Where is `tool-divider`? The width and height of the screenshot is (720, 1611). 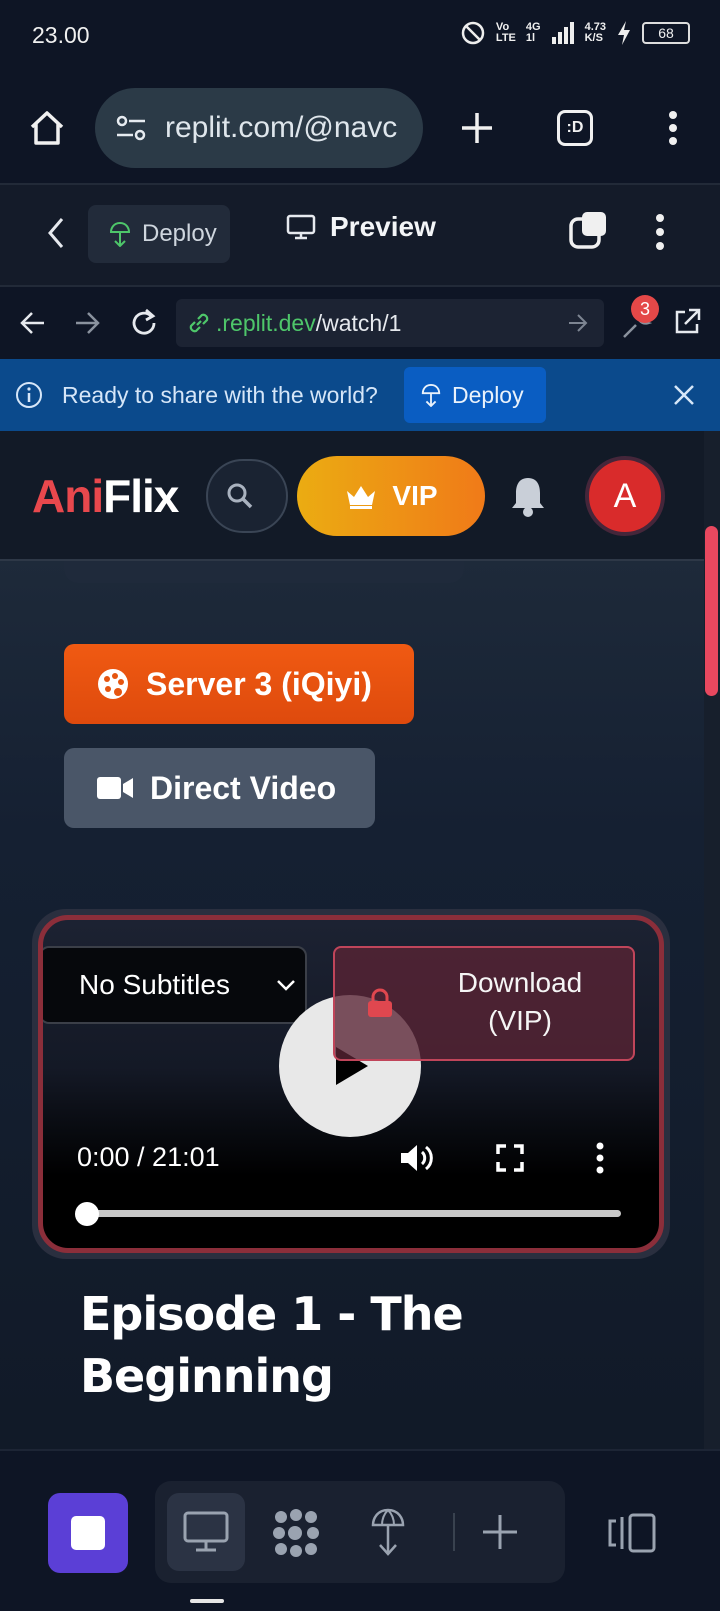
tool-divider is located at coordinates (454, 1532).